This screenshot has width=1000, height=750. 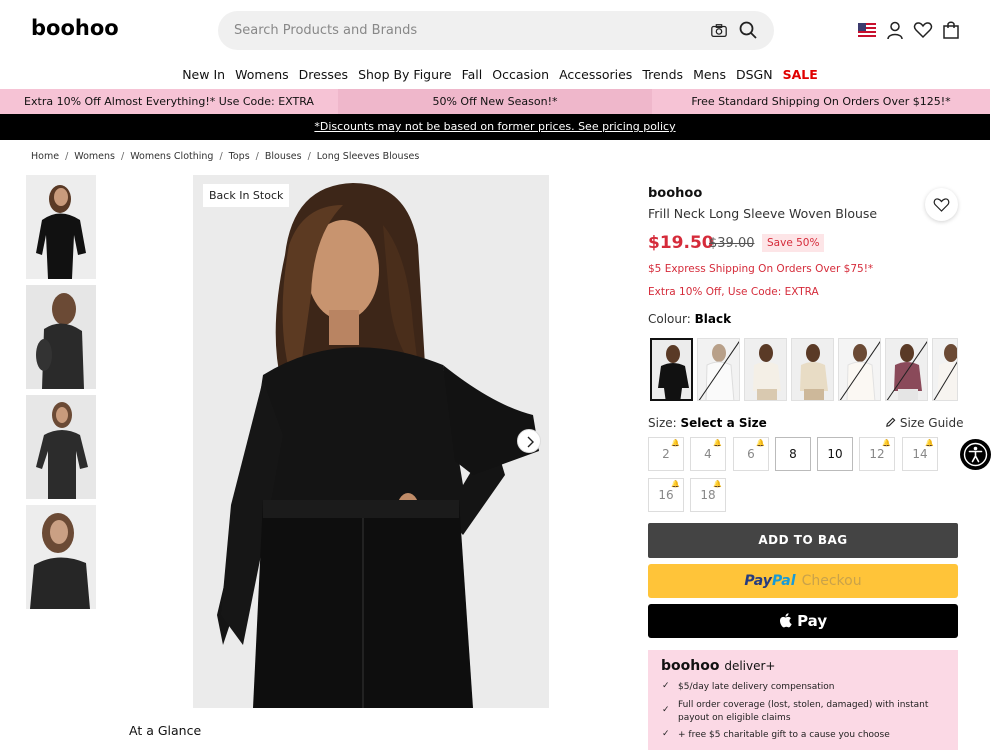 What do you see at coordinates (761, 269) in the screenshot?
I see `shipping-promo: $5 Express Shipping On Orders Over $75!*` at bounding box center [761, 269].